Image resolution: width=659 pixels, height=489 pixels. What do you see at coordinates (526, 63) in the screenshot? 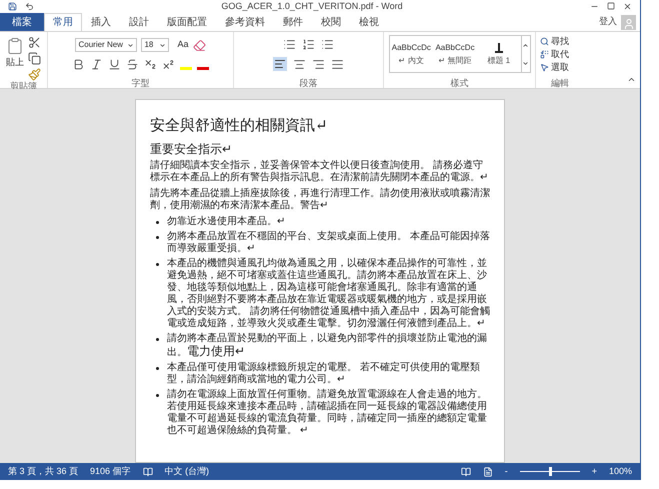
I see `scroll-down-icon` at bounding box center [526, 63].